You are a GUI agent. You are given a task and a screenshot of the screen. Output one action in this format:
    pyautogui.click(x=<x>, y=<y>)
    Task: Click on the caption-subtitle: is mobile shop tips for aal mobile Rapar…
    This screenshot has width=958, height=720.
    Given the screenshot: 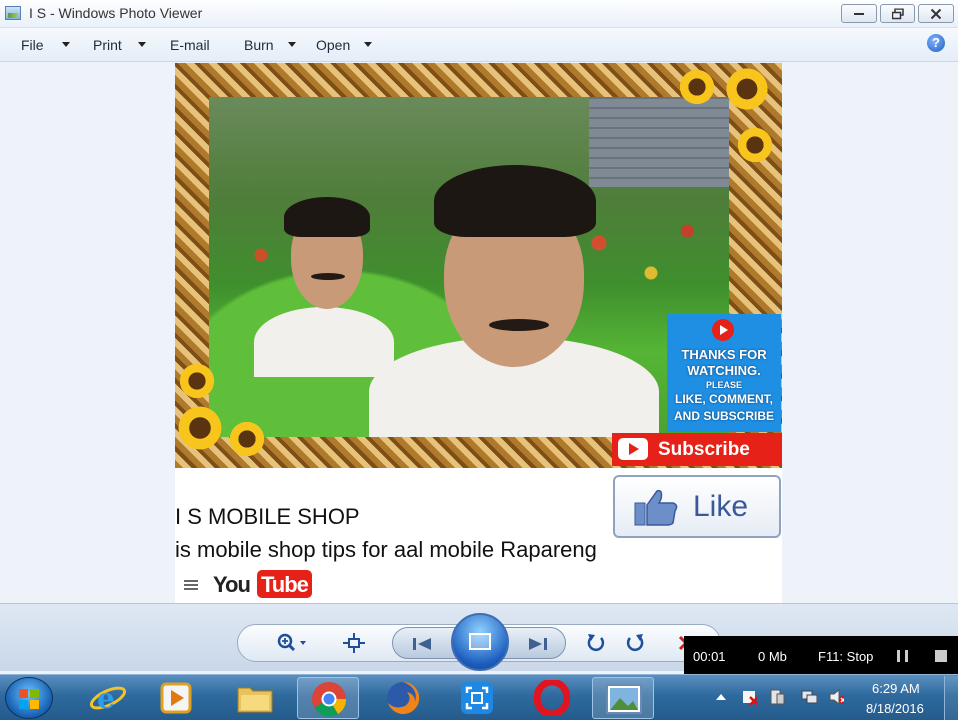 What is the action you would take?
    pyautogui.click(x=386, y=549)
    